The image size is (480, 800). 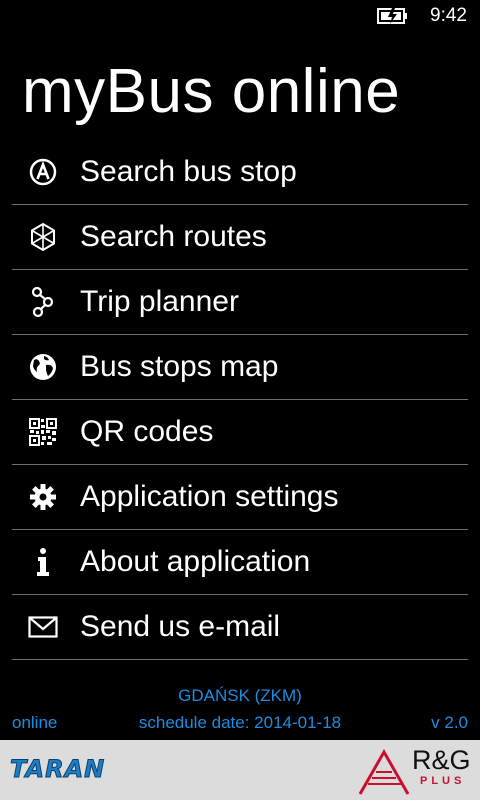 What do you see at coordinates (209, 496) in the screenshot?
I see `menu-label: Application settings` at bounding box center [209, 496].